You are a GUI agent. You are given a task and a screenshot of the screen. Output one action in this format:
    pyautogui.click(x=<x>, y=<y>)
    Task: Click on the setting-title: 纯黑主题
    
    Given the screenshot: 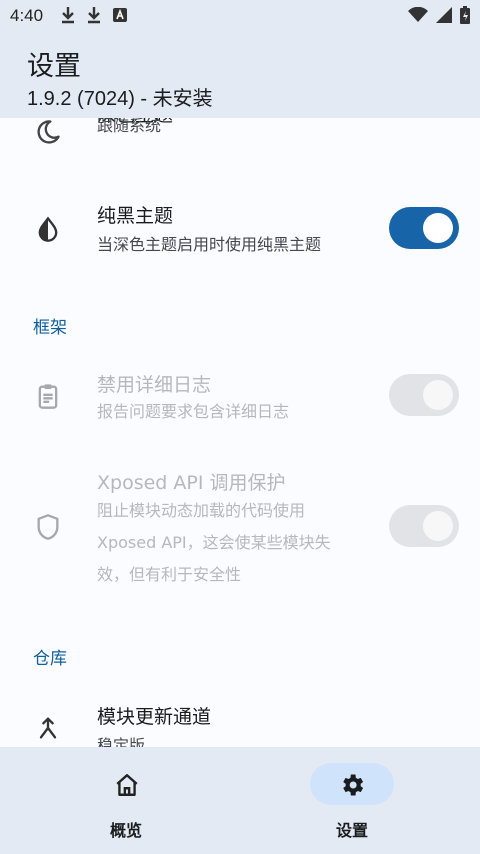 What is the action you would take?
    pyautogui.click(x=135, y=216)
    